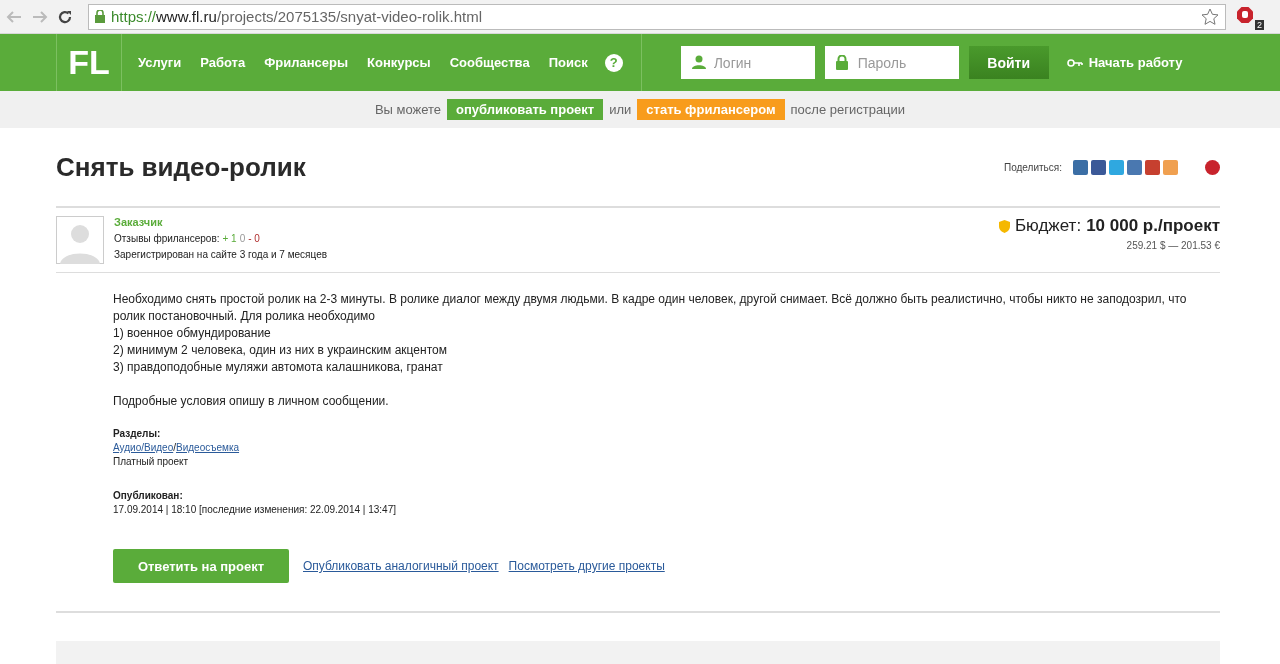  What do you see at coordinates (1153, 226) in the screenshot?
I see `budget-amount: 10 000 р./проект` at bounding box center [1153, 226].